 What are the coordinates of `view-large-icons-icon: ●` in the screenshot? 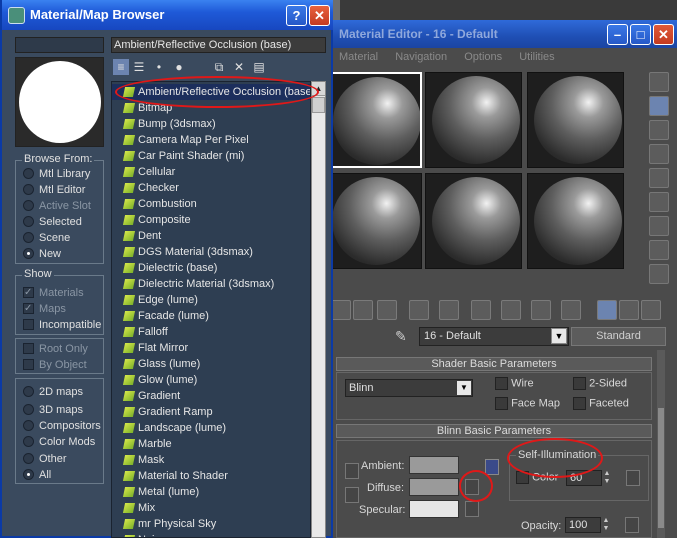 It's located at (179, 67).